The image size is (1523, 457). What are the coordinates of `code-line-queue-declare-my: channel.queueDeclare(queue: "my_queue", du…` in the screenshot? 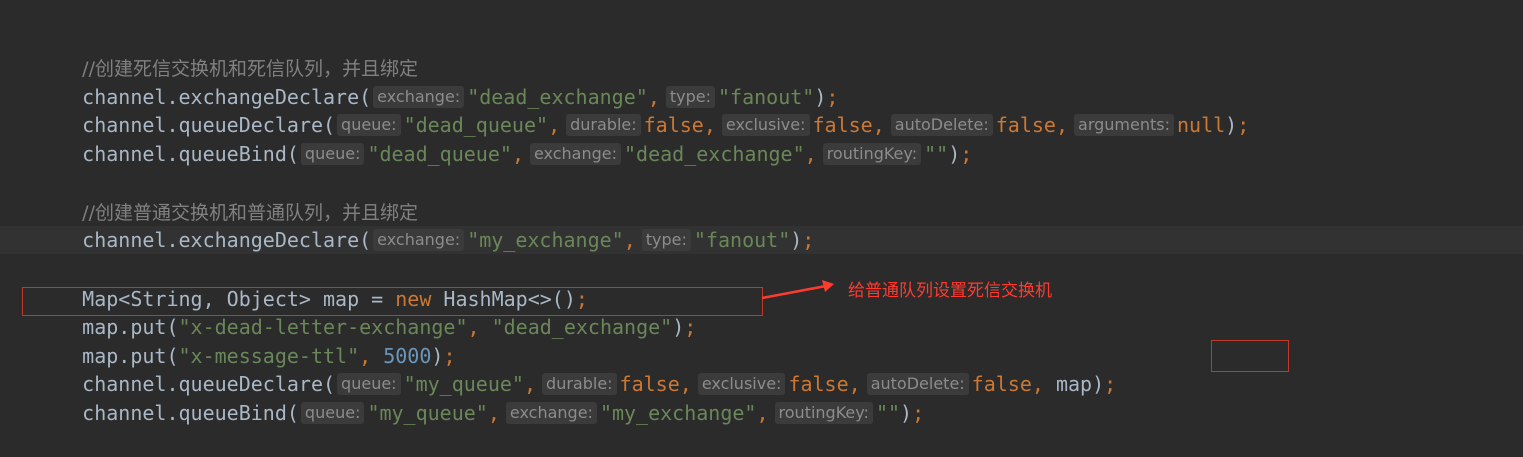 It's located at (575, 368).